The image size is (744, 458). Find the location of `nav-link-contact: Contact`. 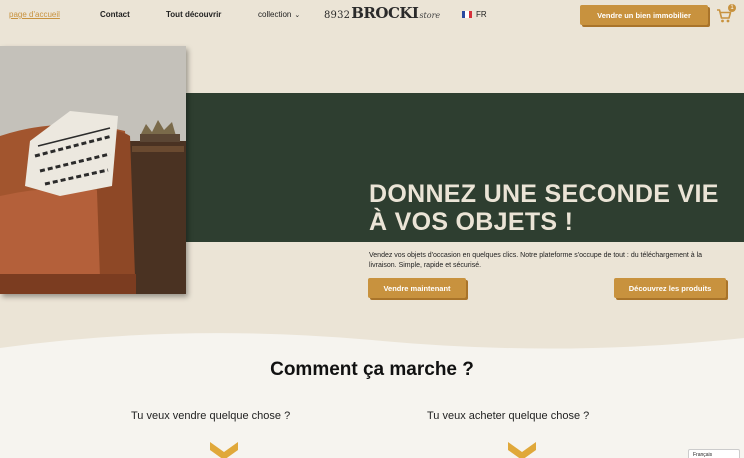

nav-link-contact: Contact is located at coordinates (115, 14).